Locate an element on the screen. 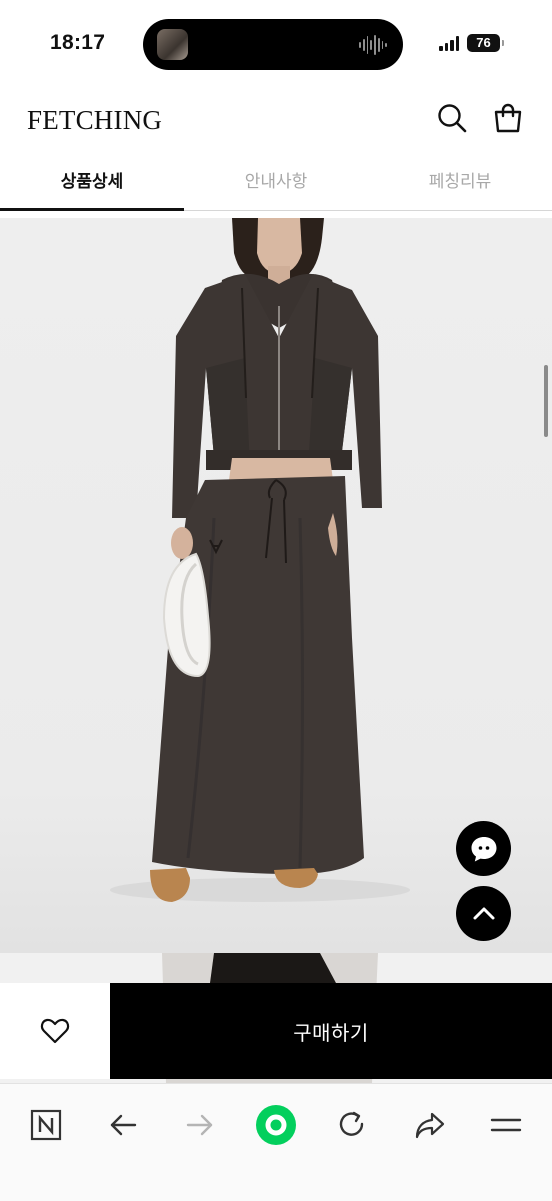  share-icon is located at coordinates (430, 1125).